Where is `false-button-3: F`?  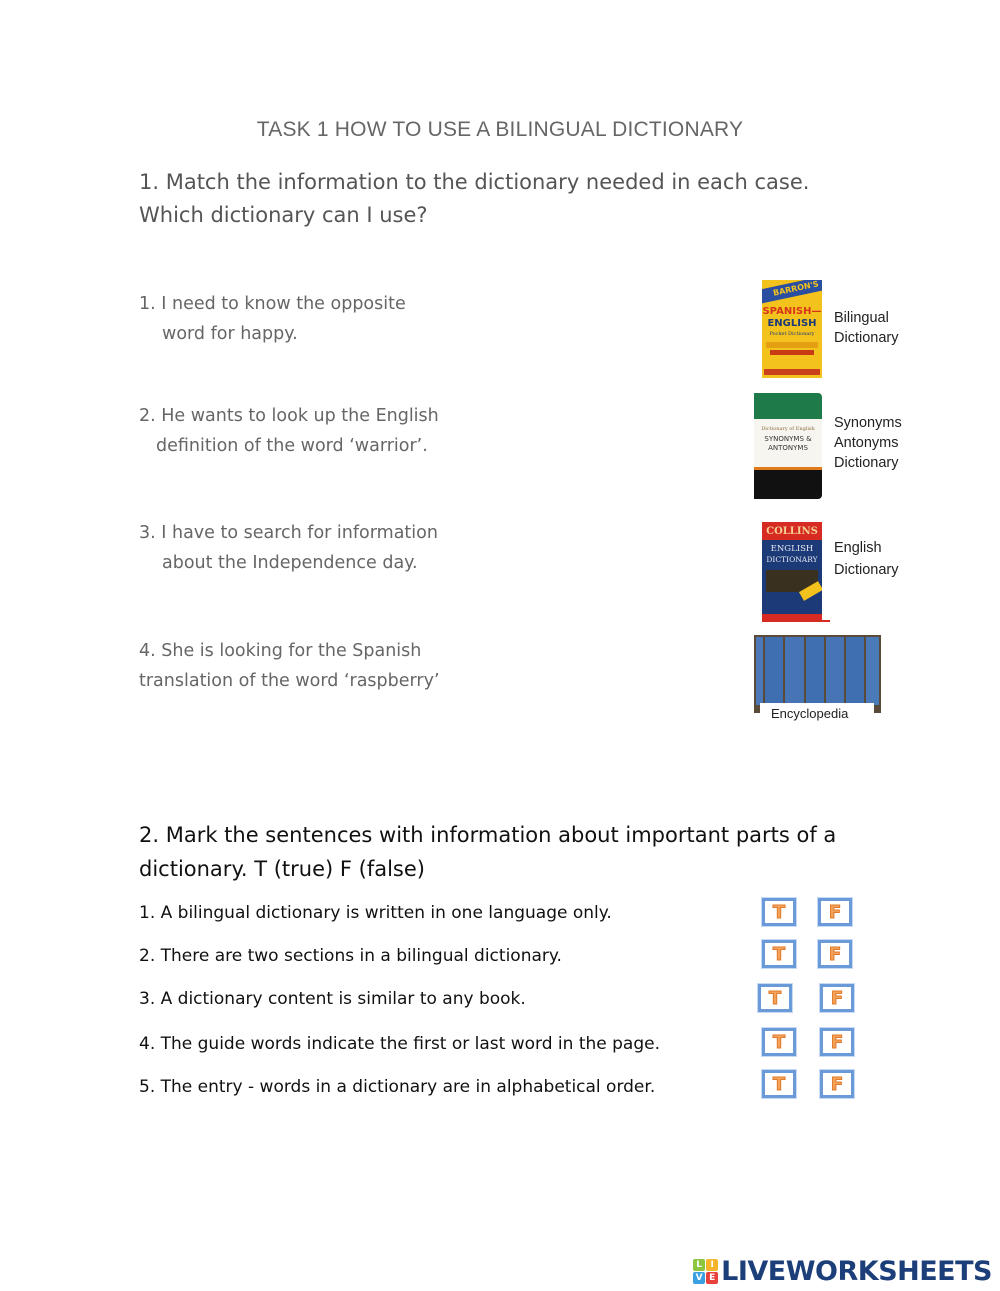
false-button-3: F is located at coordinates (837, 998).